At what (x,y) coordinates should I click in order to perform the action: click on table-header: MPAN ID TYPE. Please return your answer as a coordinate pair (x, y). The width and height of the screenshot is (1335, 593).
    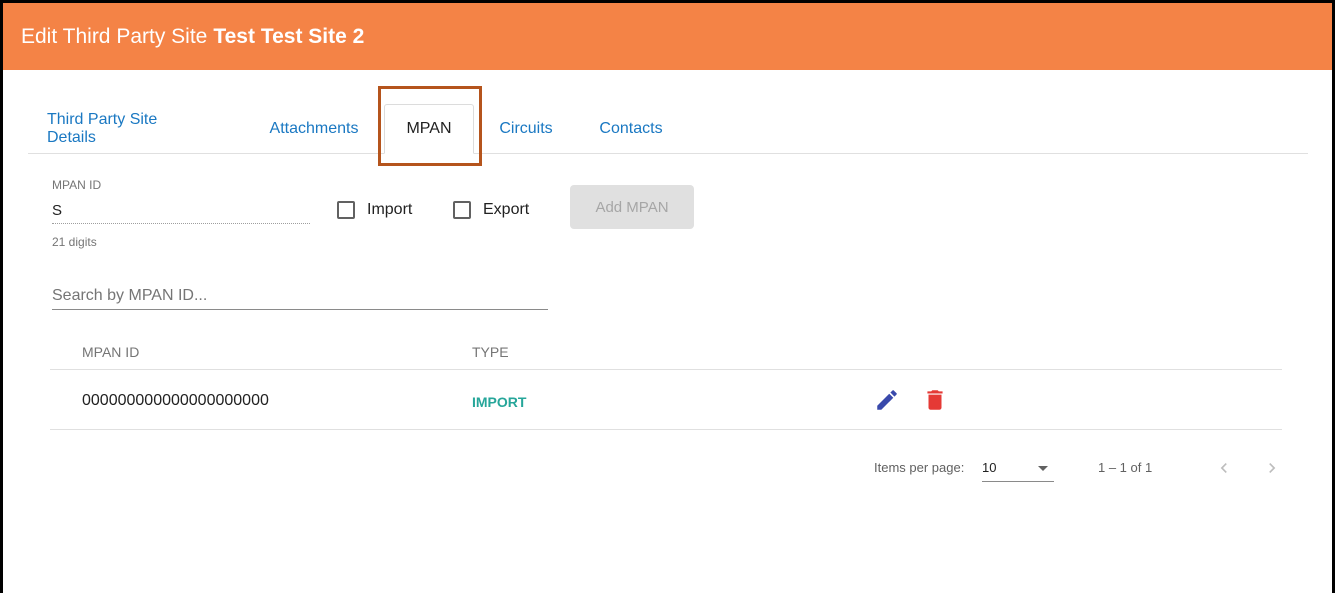
    Looking at the image, I should click on (666, 350).